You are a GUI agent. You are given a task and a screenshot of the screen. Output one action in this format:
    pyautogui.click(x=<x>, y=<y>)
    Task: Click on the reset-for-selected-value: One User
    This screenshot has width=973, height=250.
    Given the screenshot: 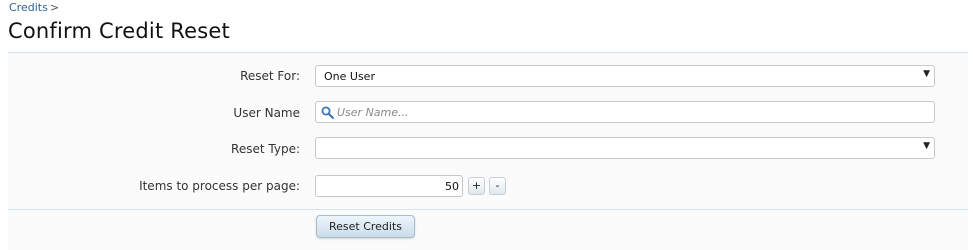 What is the action you would take?
    pyautogui.click(x=349, y=76)
    